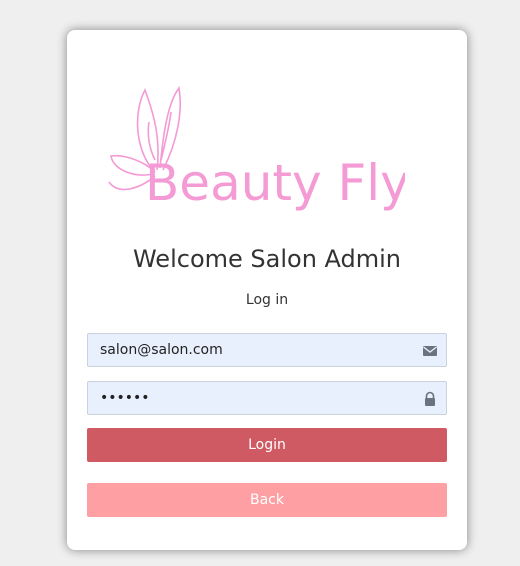 Image resolution: width=520 pixels, height=566 pixels. I want to click on page-subtitle: Log in, so click(267, 300).